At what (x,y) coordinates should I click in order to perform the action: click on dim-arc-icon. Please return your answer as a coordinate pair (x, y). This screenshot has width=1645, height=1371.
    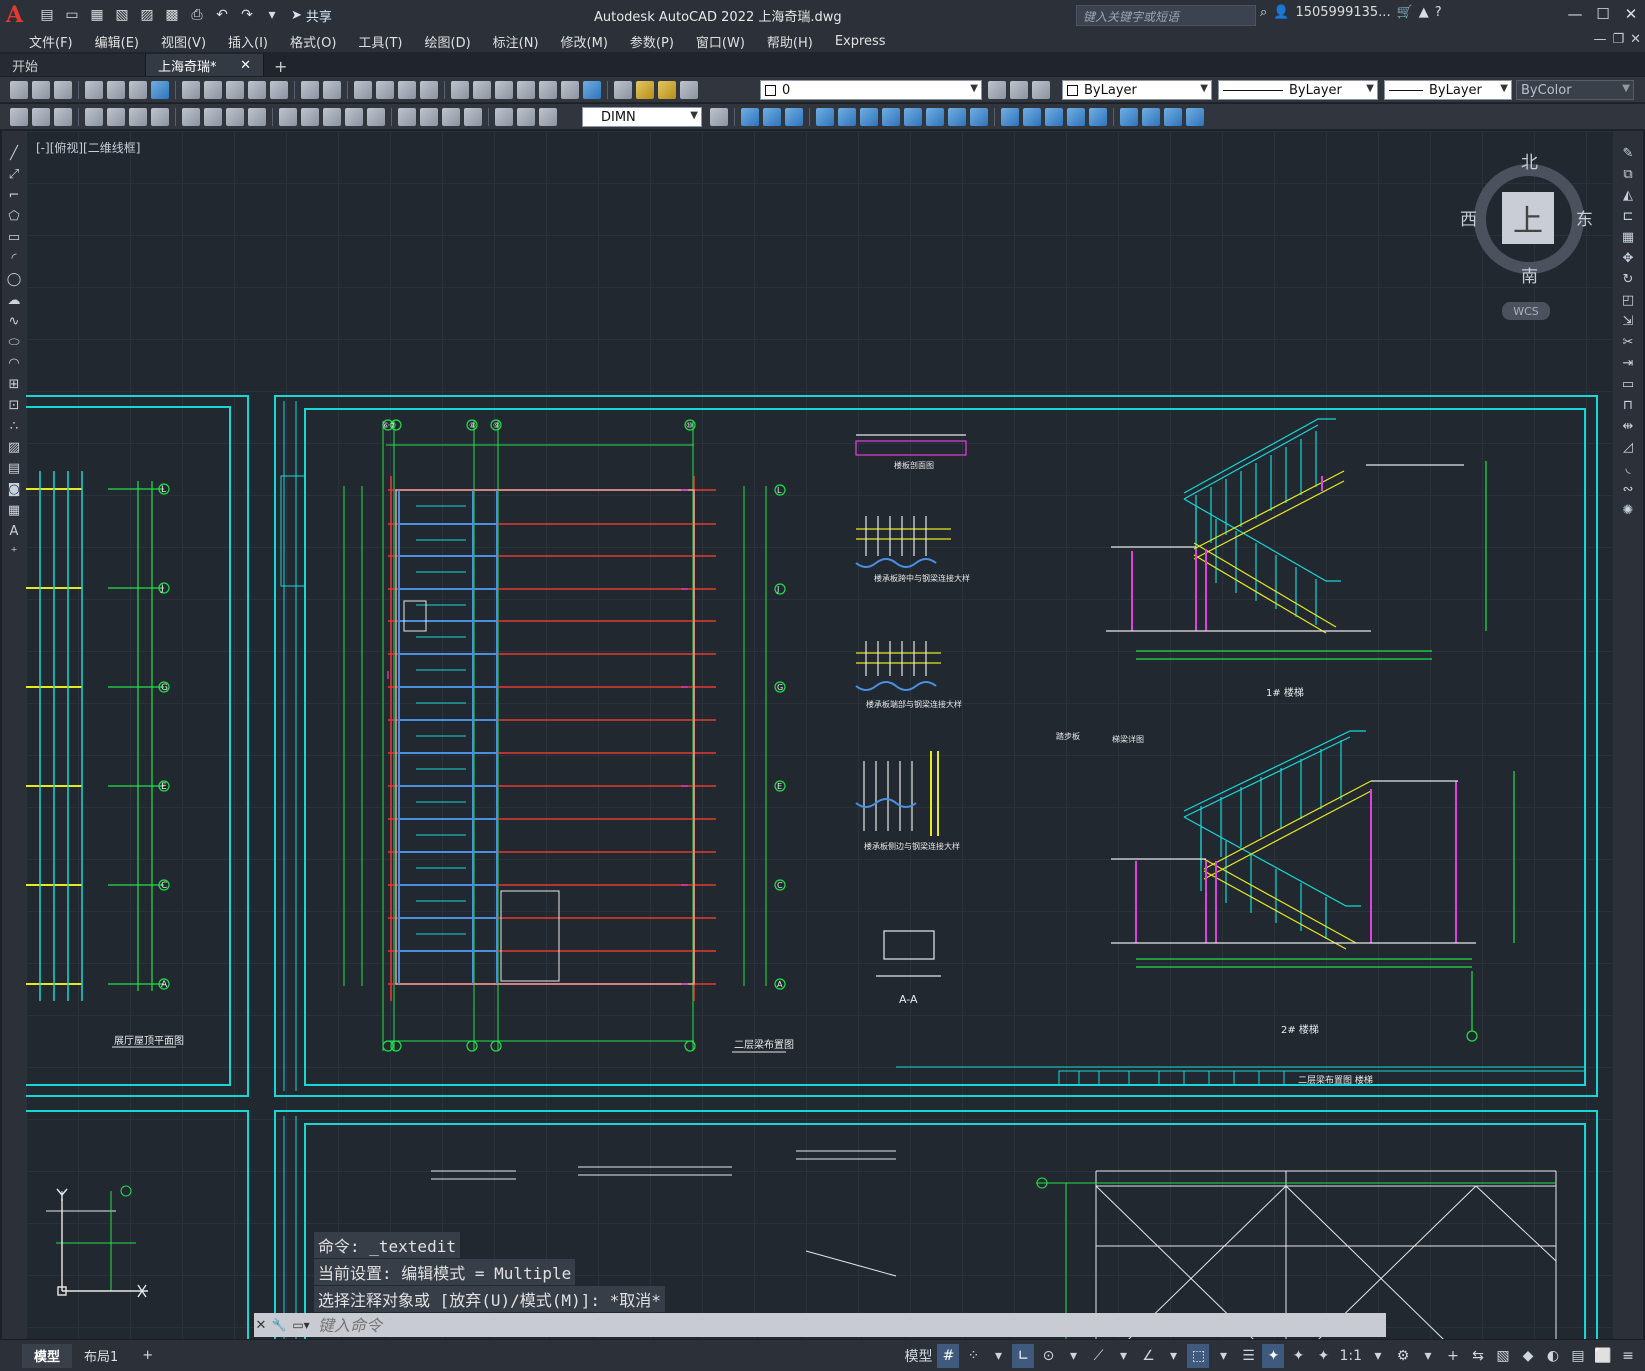
    Looking at the image, I should click on (138, 116).